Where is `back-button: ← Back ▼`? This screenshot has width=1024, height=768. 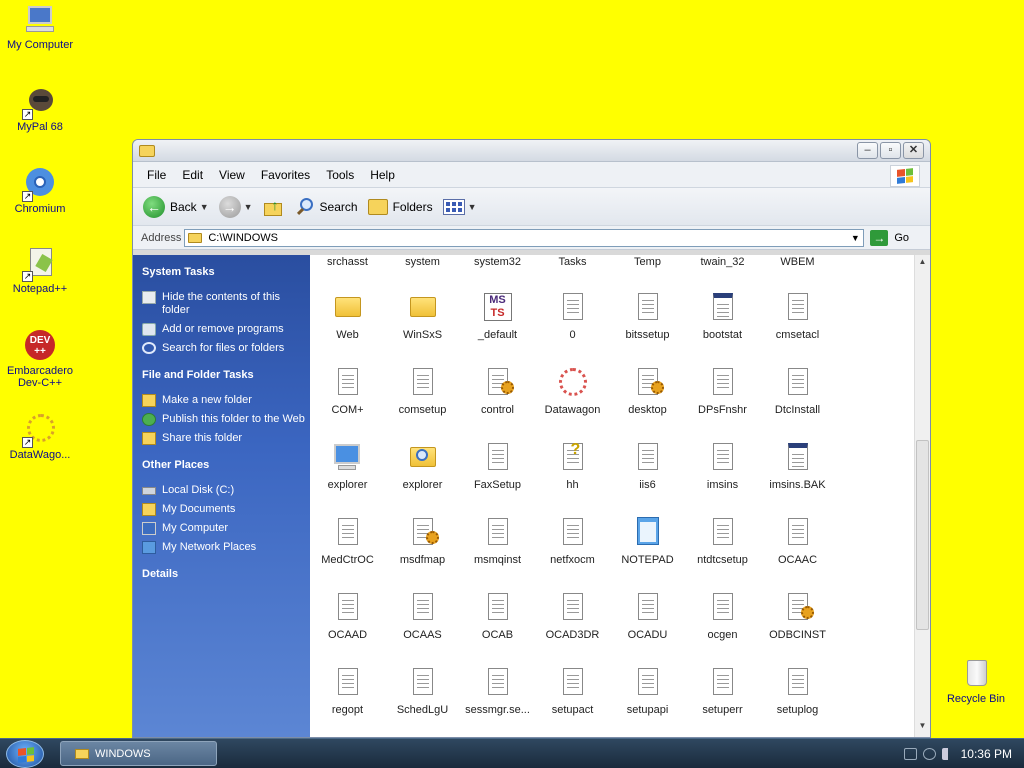
back-button: ← Back ▼ is located at coordinates (176, 206).